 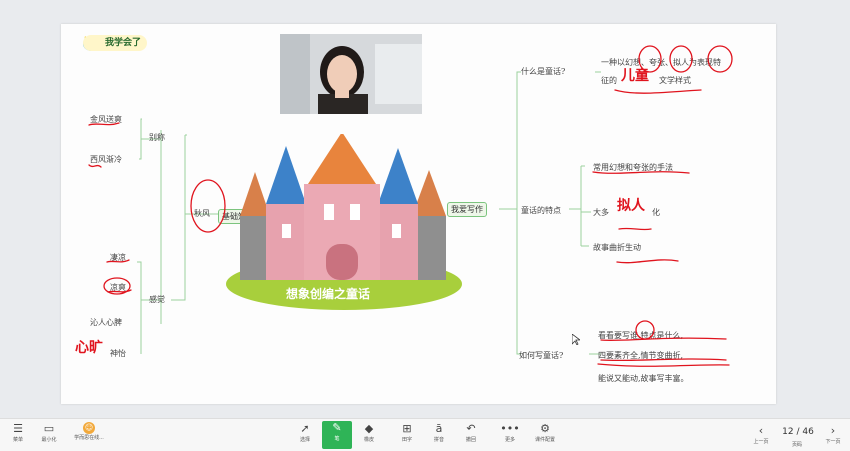 What do you see at coordinates (439, 428) in the screenshot?
I see `pinyin-icon: ā` at bounding box center [439, 428].